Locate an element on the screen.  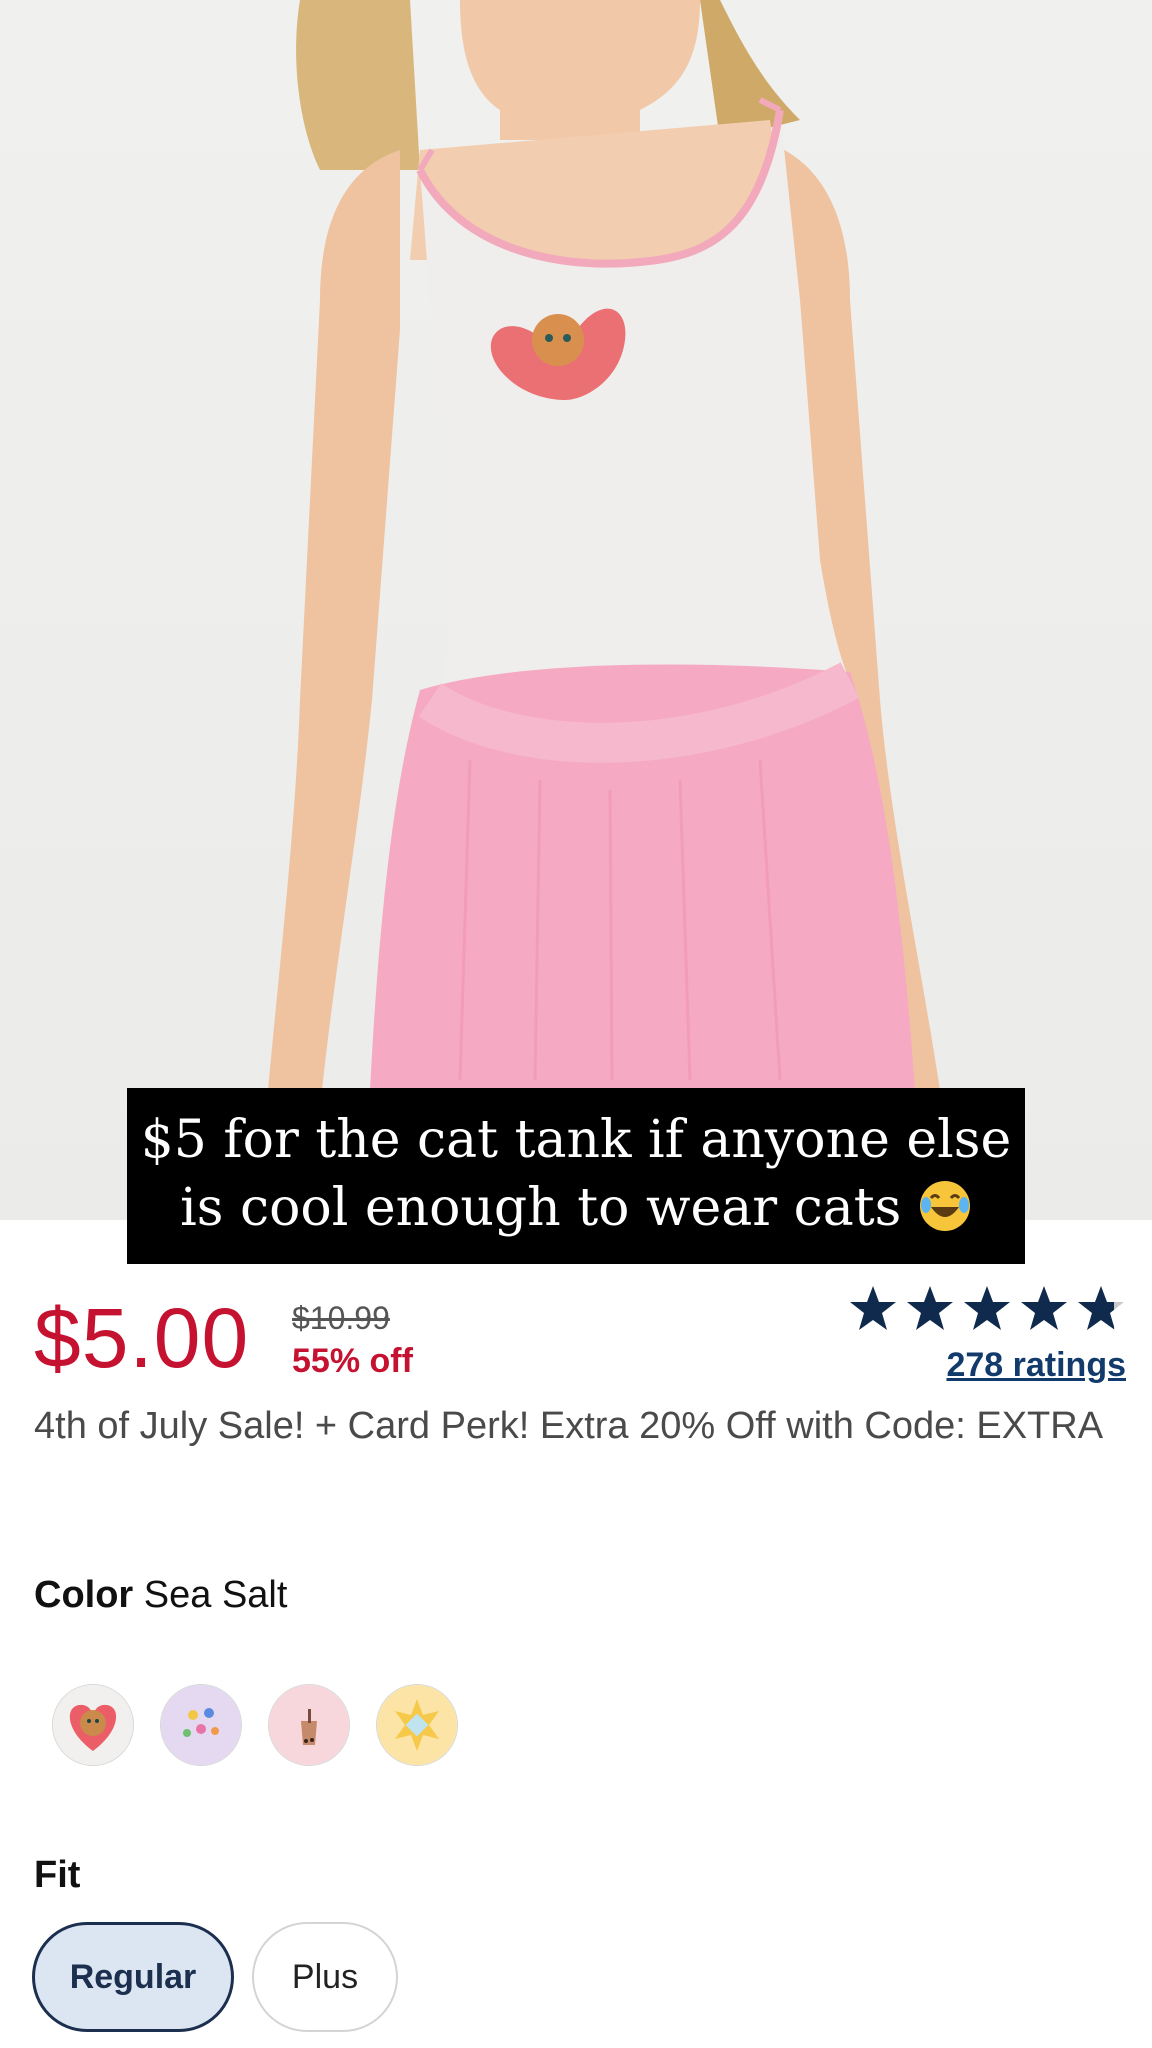
ratings-link: 278 ratings is located at coordinates (1036, 1365).